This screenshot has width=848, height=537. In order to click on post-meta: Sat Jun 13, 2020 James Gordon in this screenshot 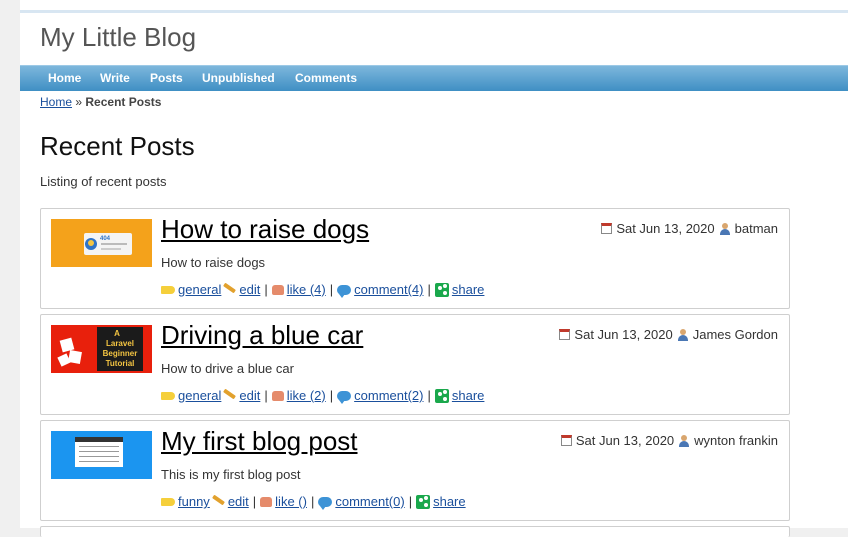, I will do `click(668, 334)`.